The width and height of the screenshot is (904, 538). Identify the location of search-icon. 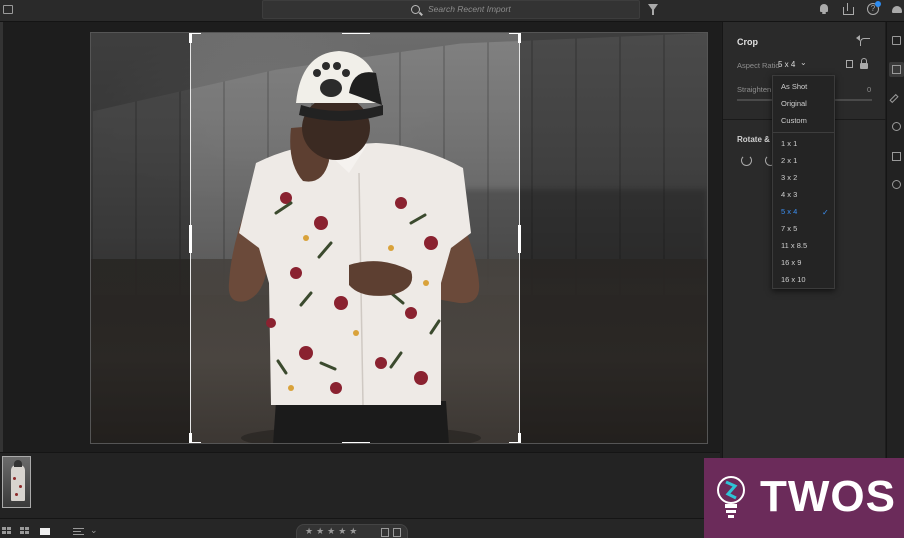
(415, 9).